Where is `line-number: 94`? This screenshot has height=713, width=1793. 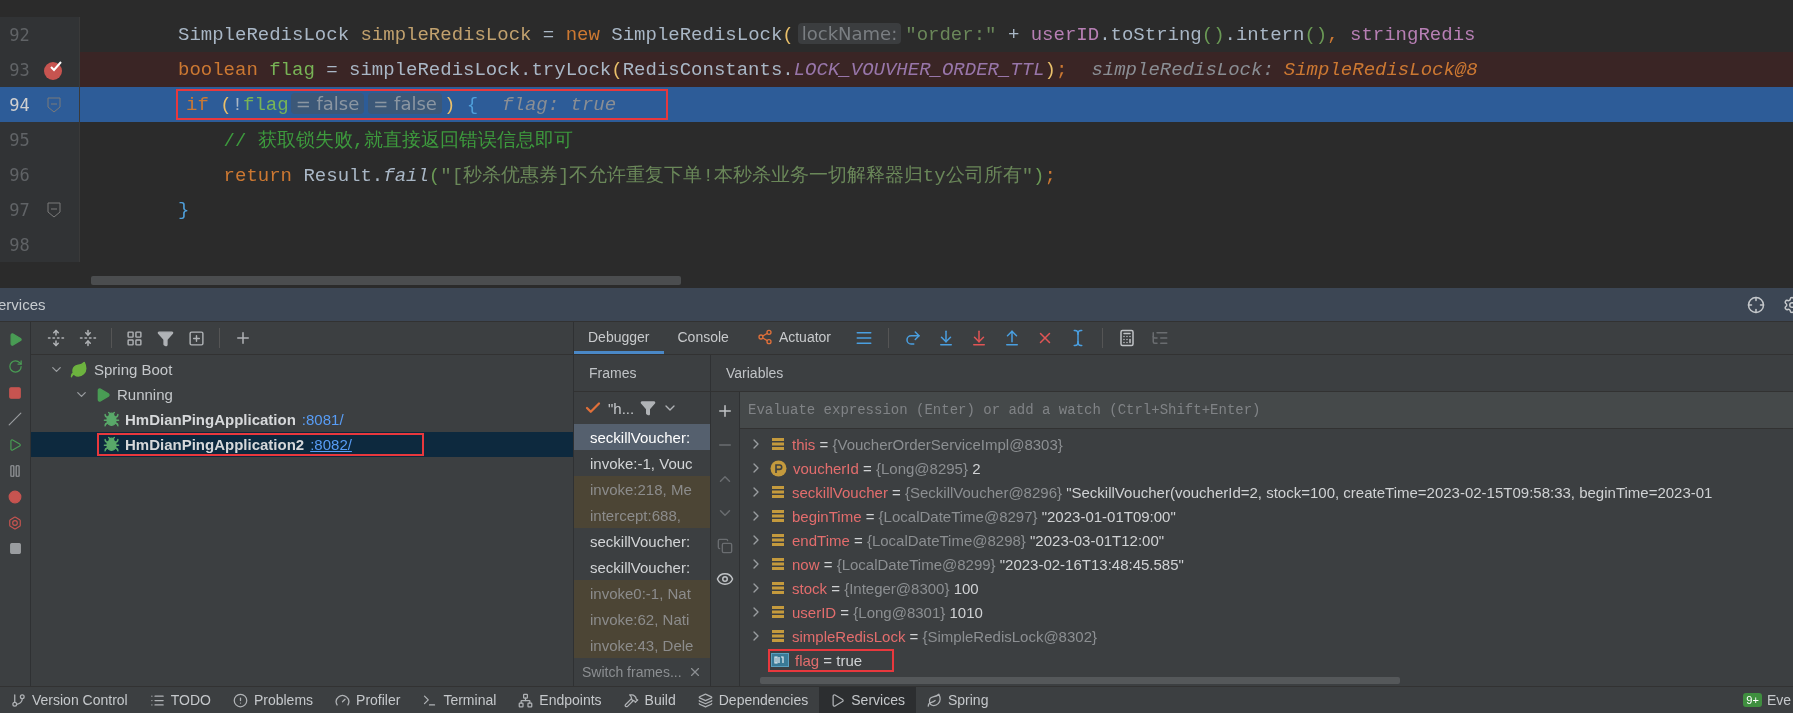
line-number: 94 is located at coordinates (19, 104).